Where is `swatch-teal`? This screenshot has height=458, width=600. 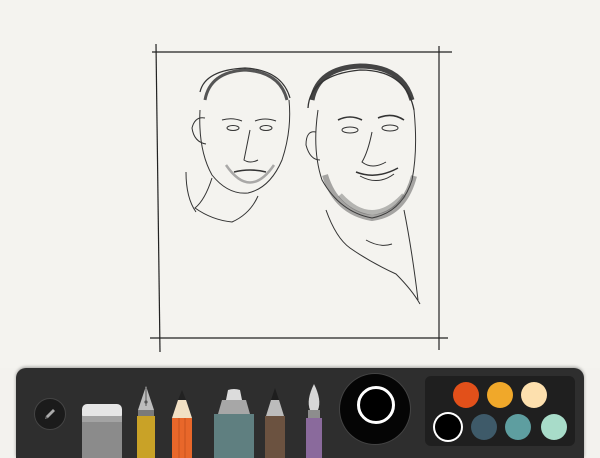
swatch-teal is located at coordinates (518, 427).